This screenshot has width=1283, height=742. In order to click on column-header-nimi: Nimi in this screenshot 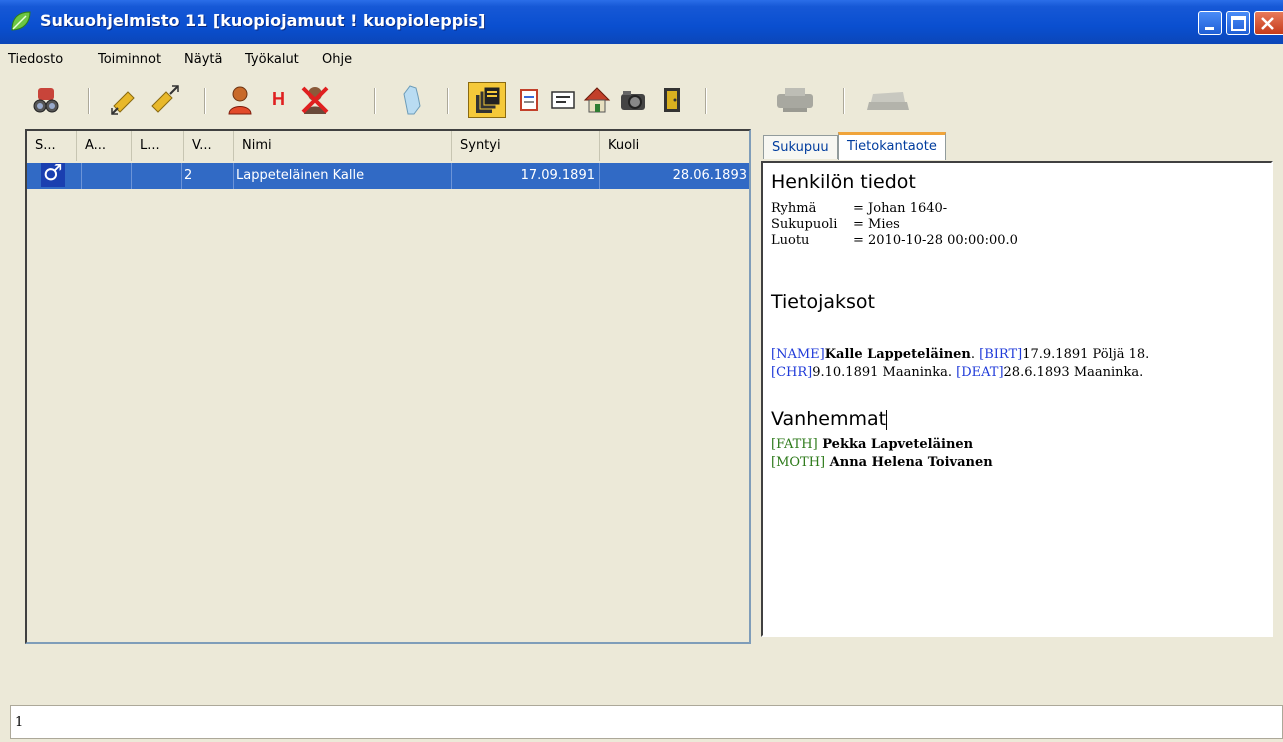, I will do `click(343, 146)`.